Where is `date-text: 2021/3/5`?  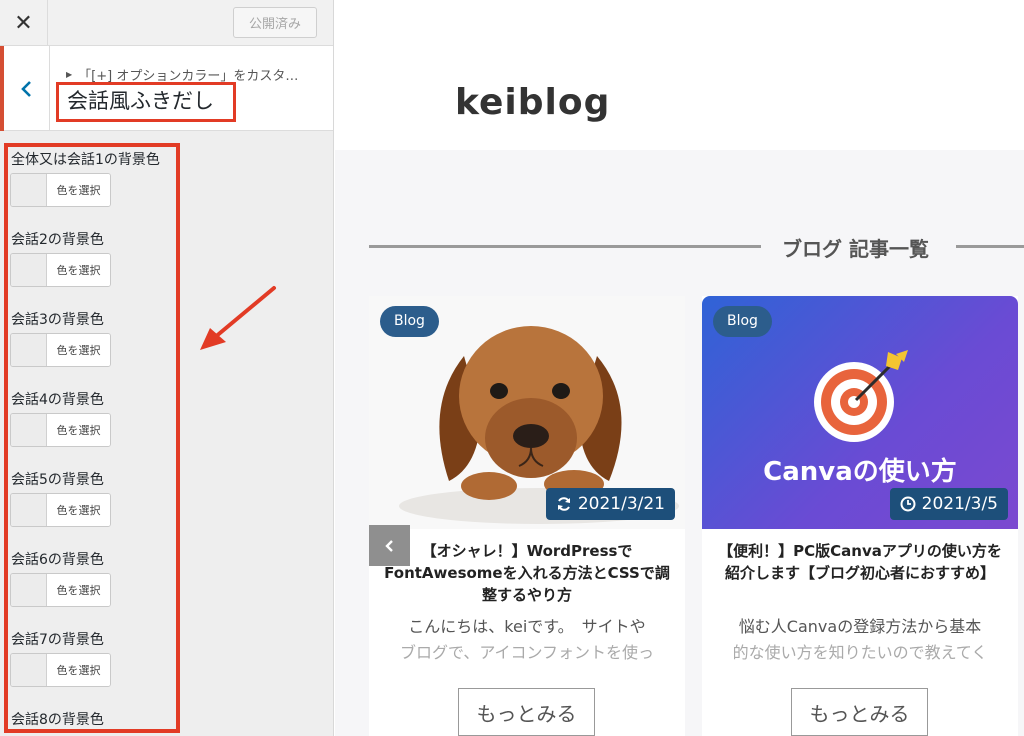 date-text: 2021/3/5 is located at coordinates (959, 504).